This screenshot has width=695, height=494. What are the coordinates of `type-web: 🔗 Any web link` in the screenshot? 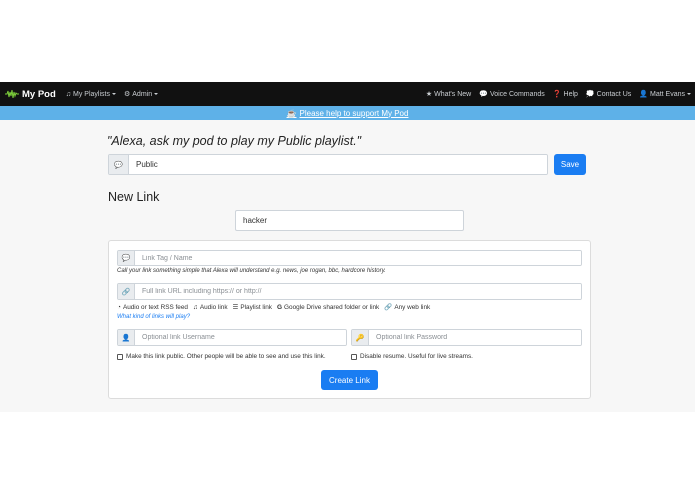 It's located at (407, 307).